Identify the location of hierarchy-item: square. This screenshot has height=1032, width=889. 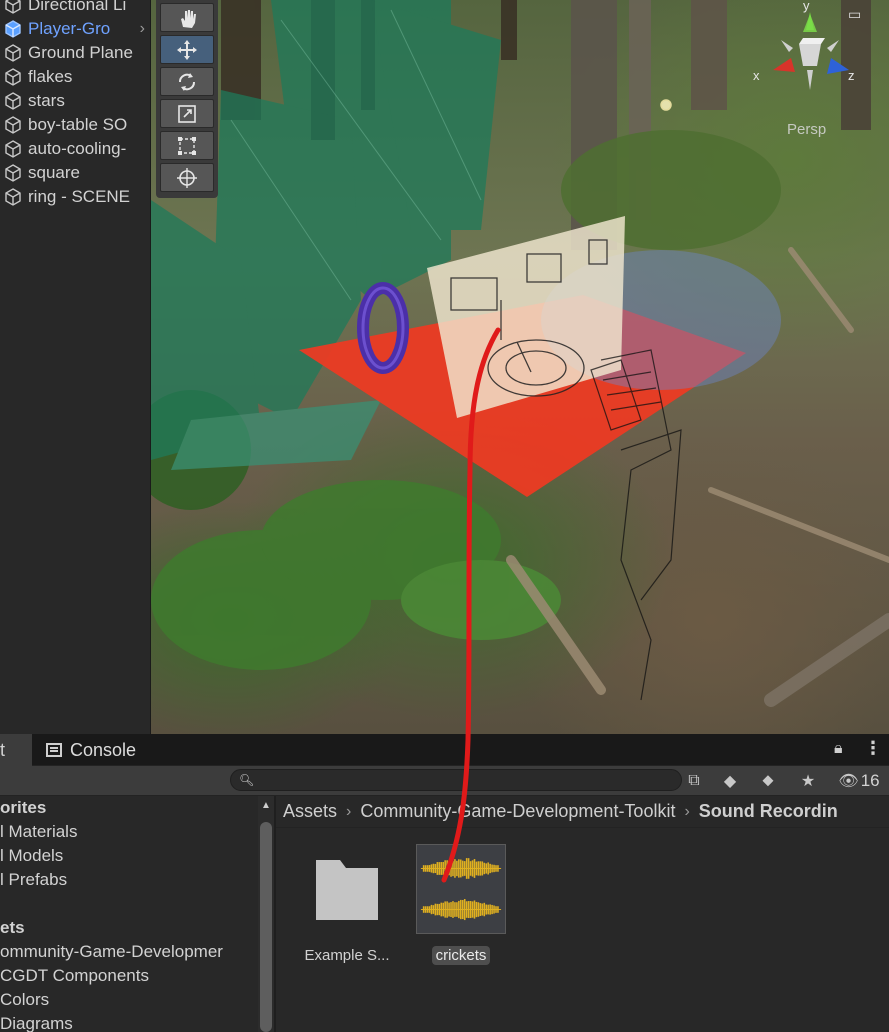
(75, 173).